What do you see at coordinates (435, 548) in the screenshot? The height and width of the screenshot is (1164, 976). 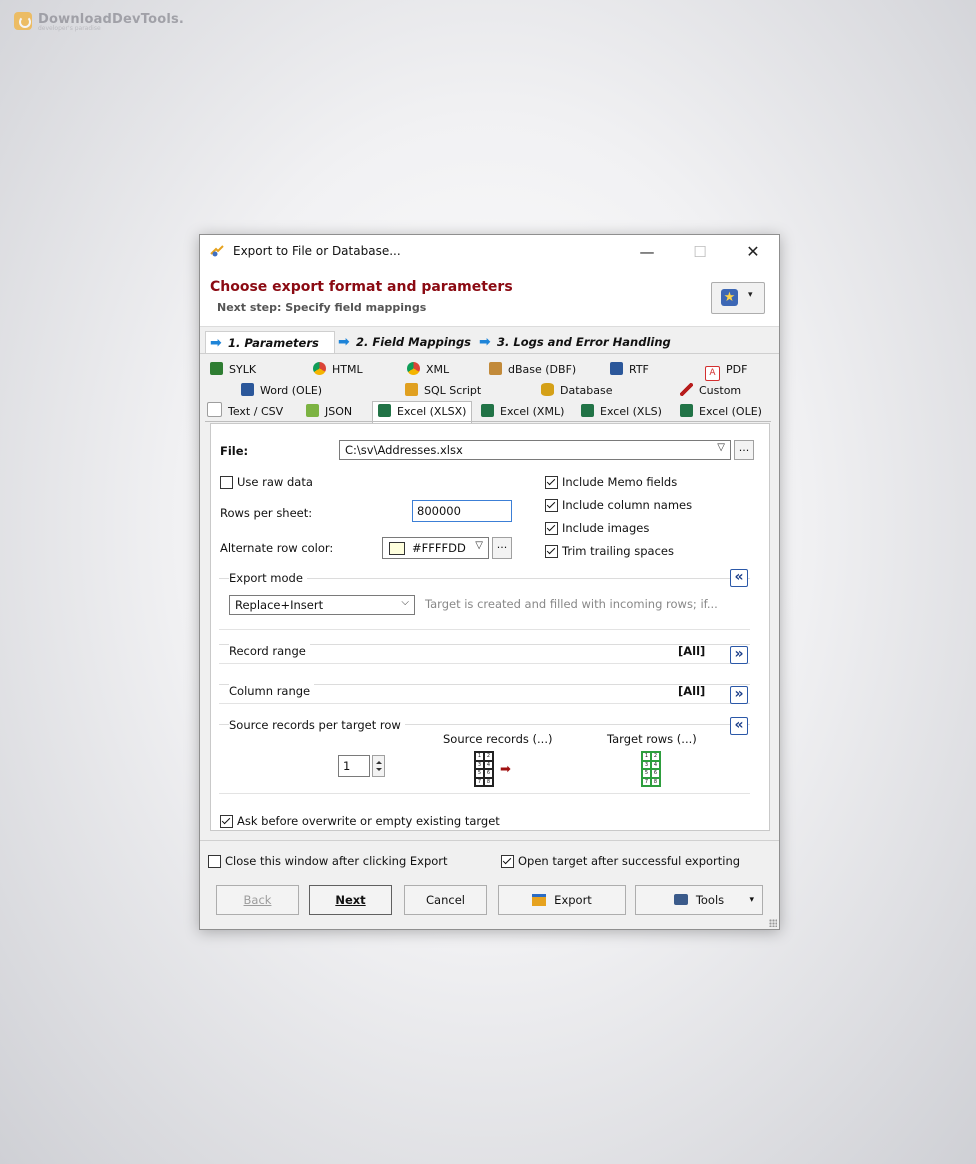 I see `alternate-row-color-combo: #FFFFDD ▽` at bounding box center [435, 548].